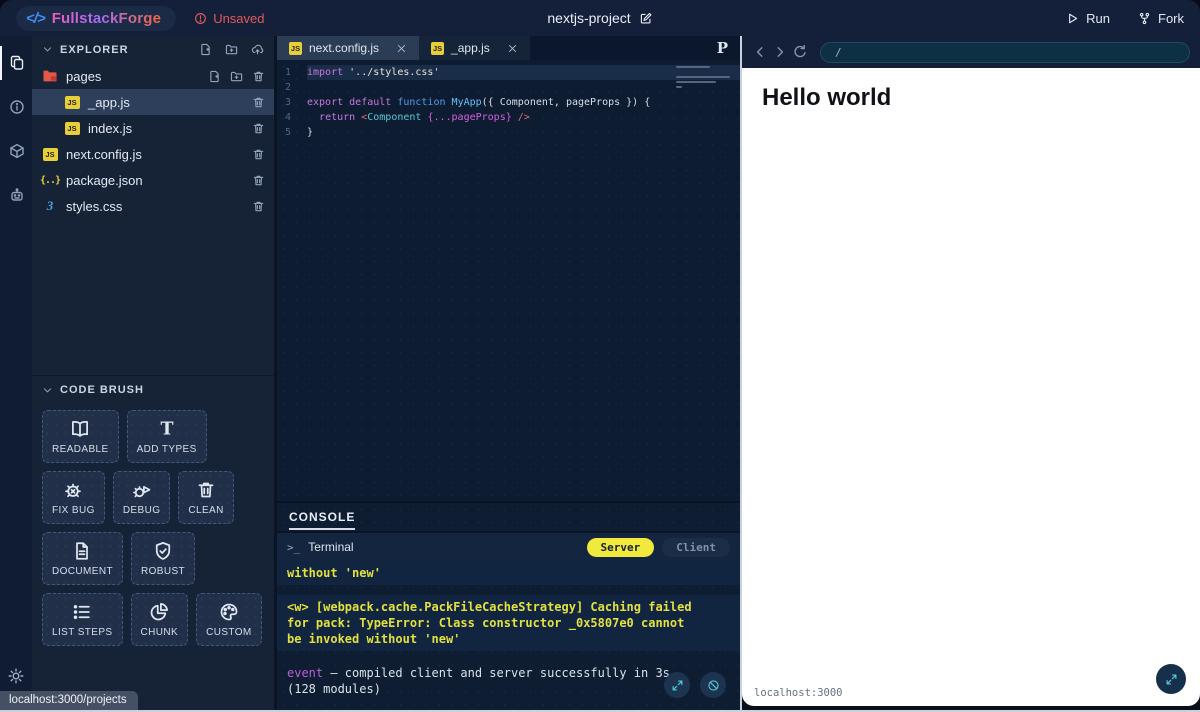 Image resolution: width=1200 pixels, height=712 pixels. What do you see at coordinates (16, 373) in the screenshot?
I see `activity-bar` at bounding box center [16, 373].